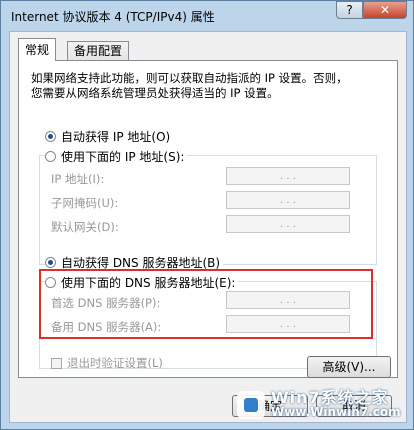  I want to click on auto-dns-radio: 自动获得 DNS 服务器地址(B), so click(134, 262).